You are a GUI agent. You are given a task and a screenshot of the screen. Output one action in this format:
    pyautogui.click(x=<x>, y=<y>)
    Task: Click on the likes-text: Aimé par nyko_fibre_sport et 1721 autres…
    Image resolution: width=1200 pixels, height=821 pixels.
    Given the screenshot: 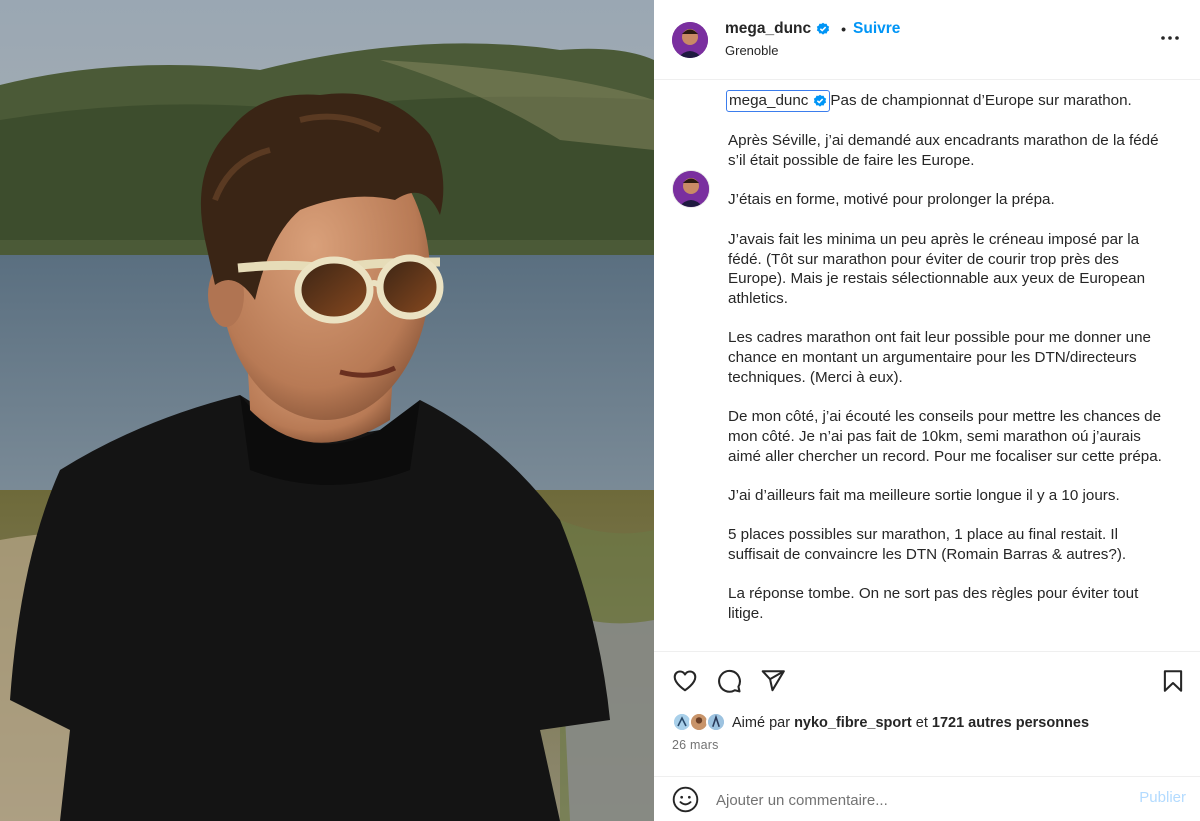 What is the action you would take?
    pyautogui.click(x=910, y=723)
    